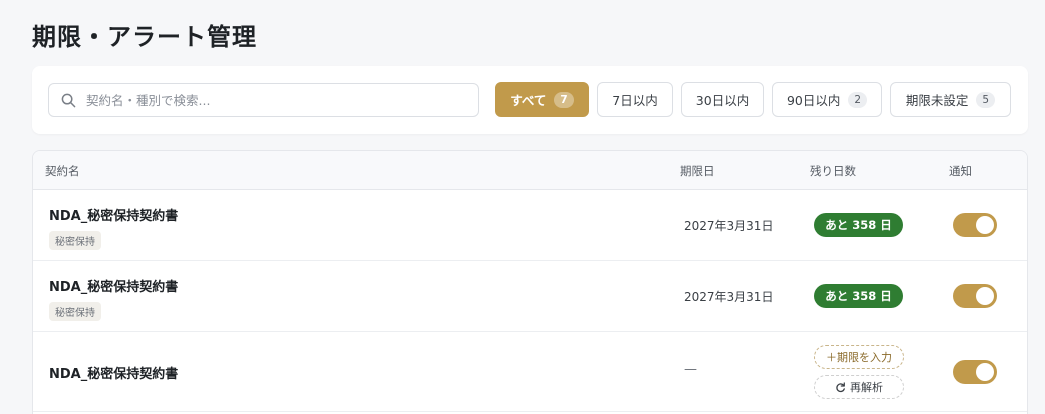 The width and height of the screenshot is (1045, 414). I want to click on filter-count: 7, so click(564, 99).